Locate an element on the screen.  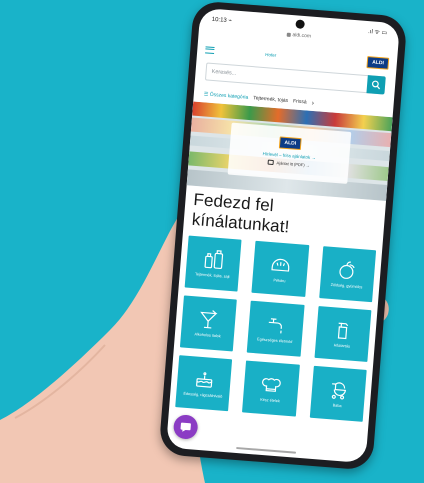
chat-button is located at coordinates (185, 427).